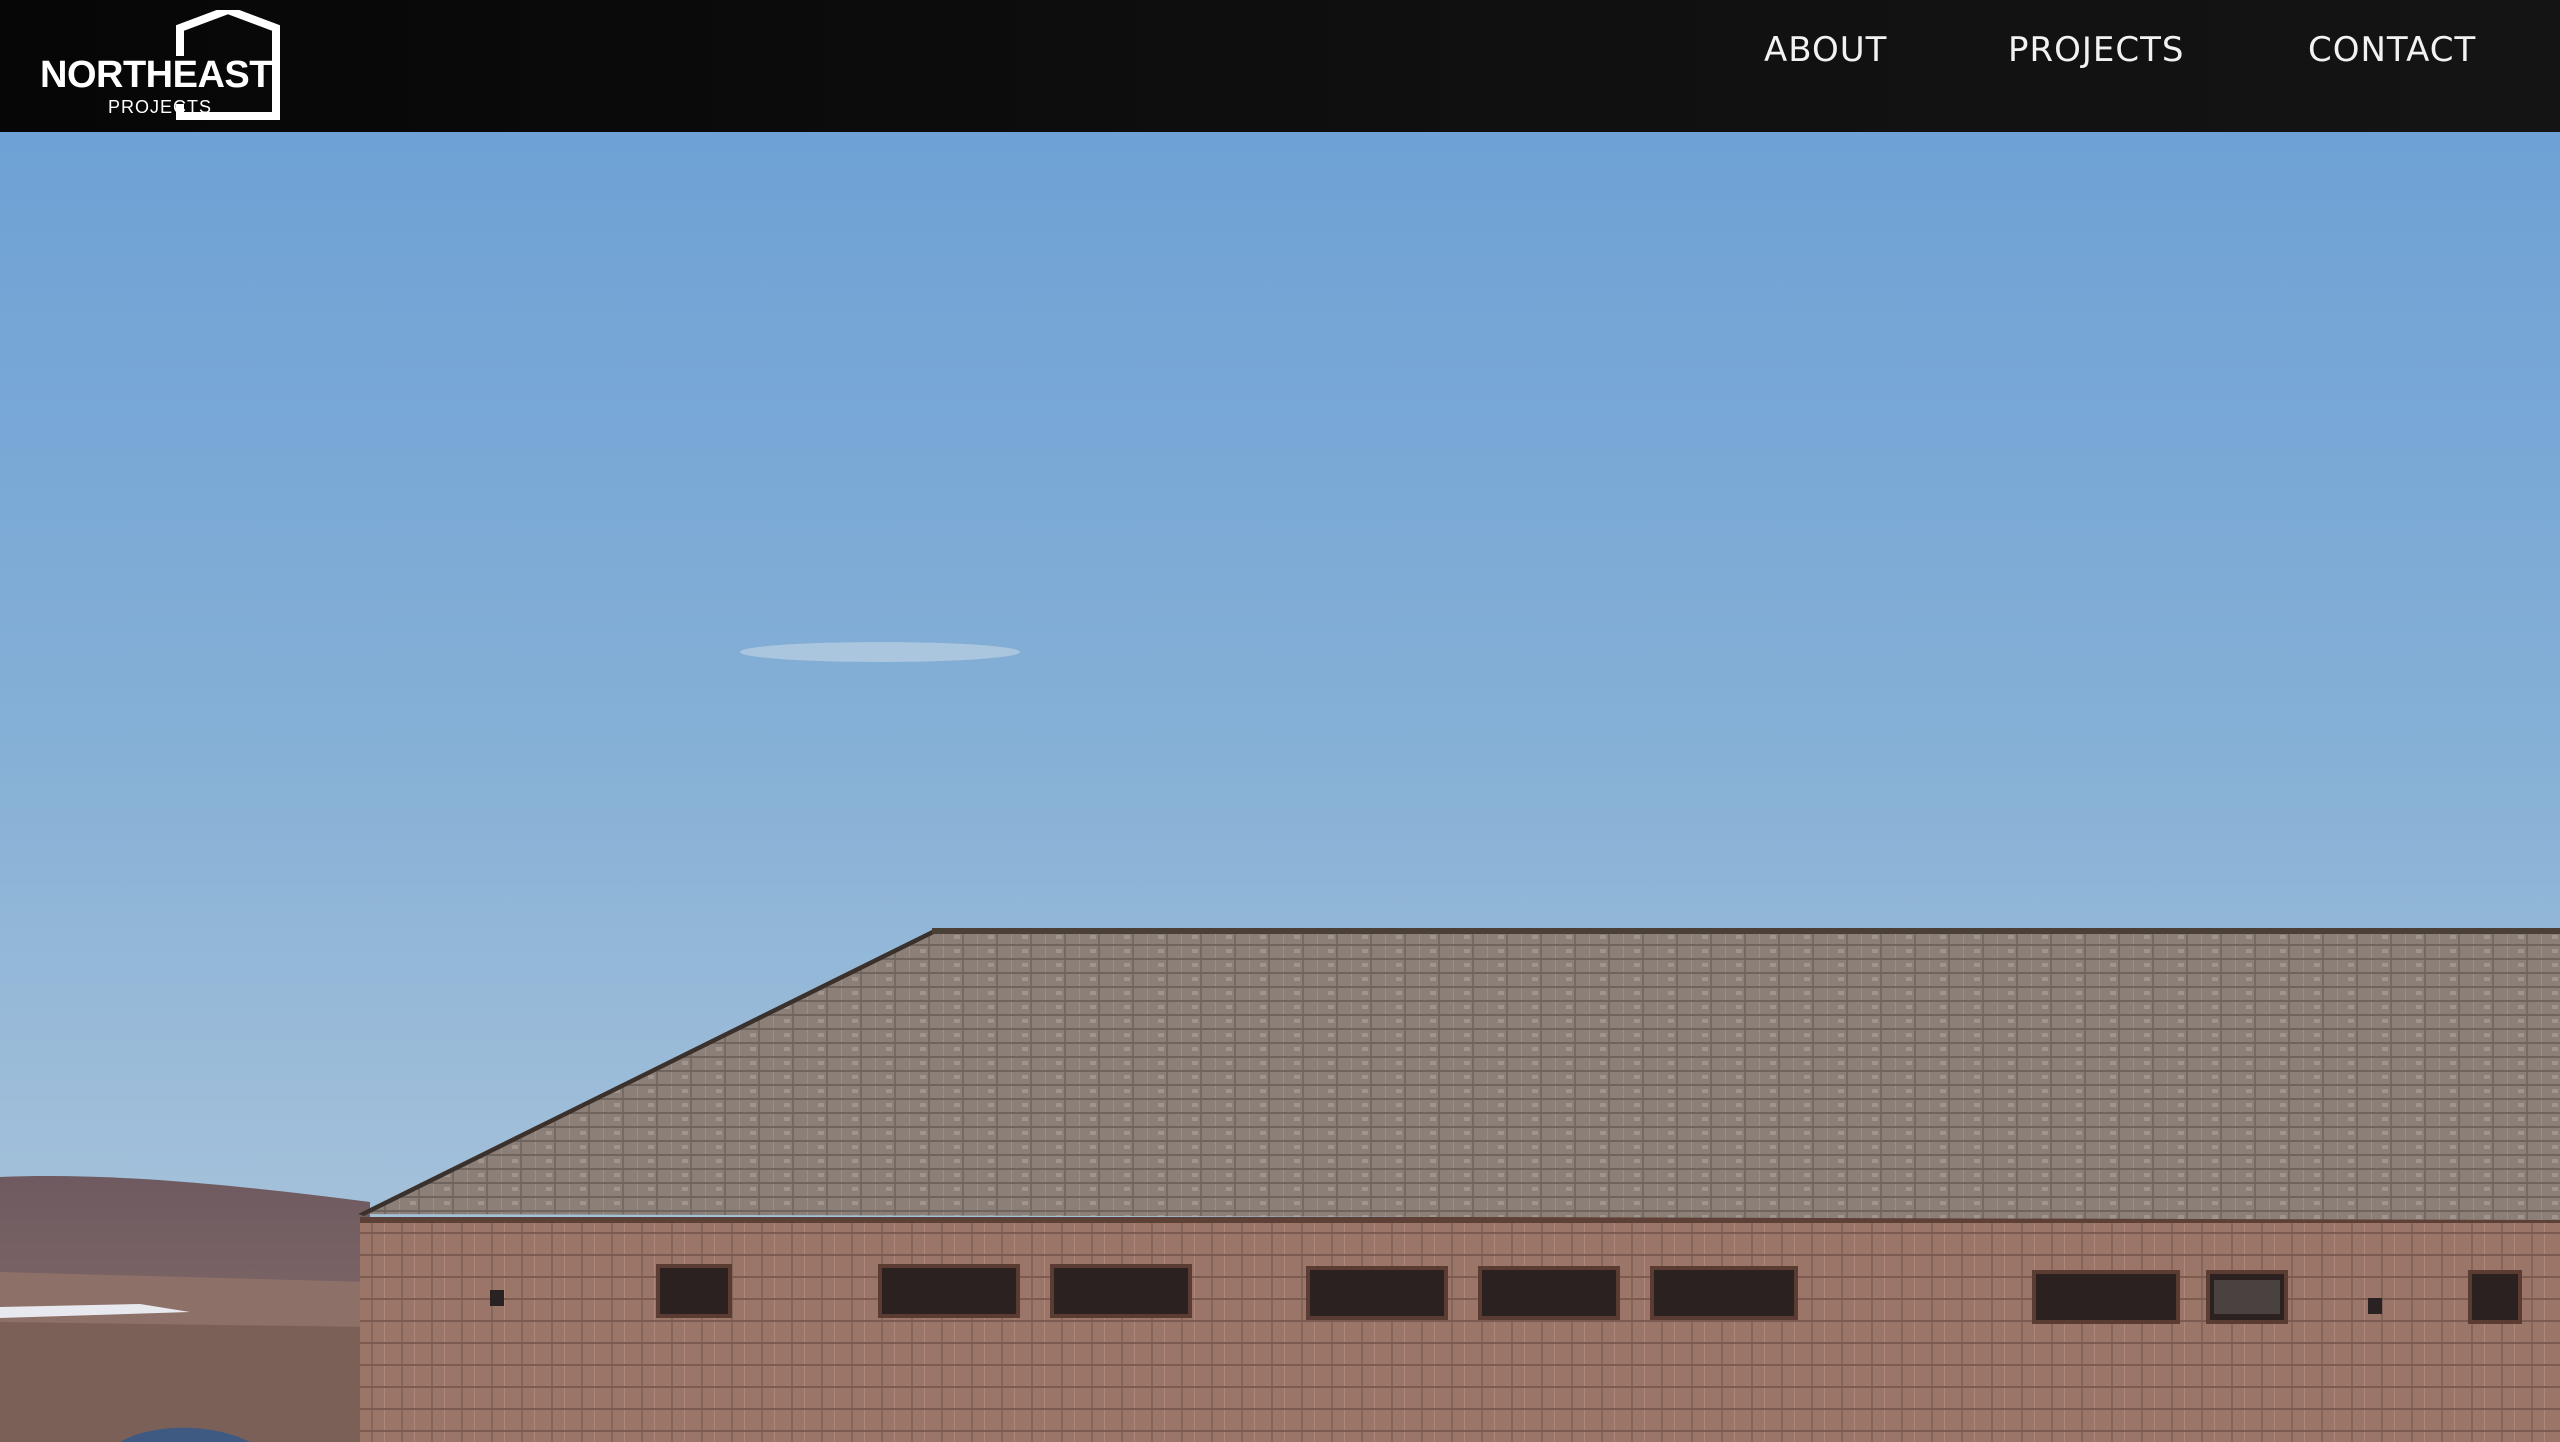 The width and height of the screenshot is (2560, 1442). What do you see at coordinates (160, 107) in the screenshot?
I see `logo-subtitle: PROJECTS` at bounding box center [160, 107].